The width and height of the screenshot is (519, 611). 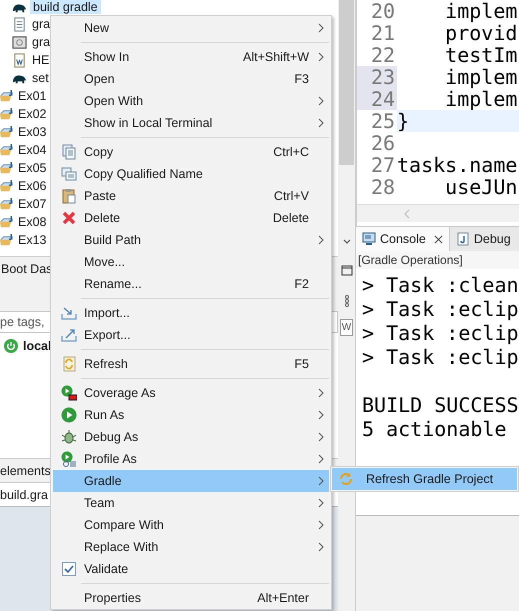 What do you see at coordinates (191, 57) in the screenshot?
I see `menu-item: Show In Alt+Shift+W` at bounding box center [191, 57].